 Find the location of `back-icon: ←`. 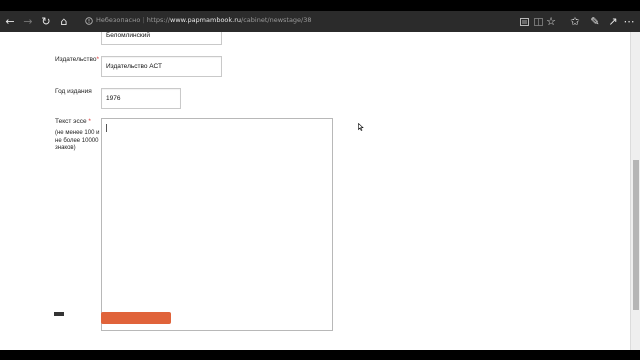

back-icon: ← is located at coordinates (10, 21).